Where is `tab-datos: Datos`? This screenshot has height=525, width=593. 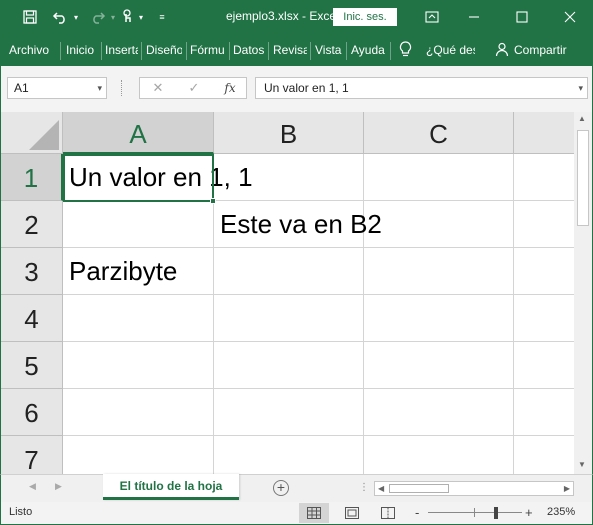
tab-datos: Datos is located at coordinates (249, 50).